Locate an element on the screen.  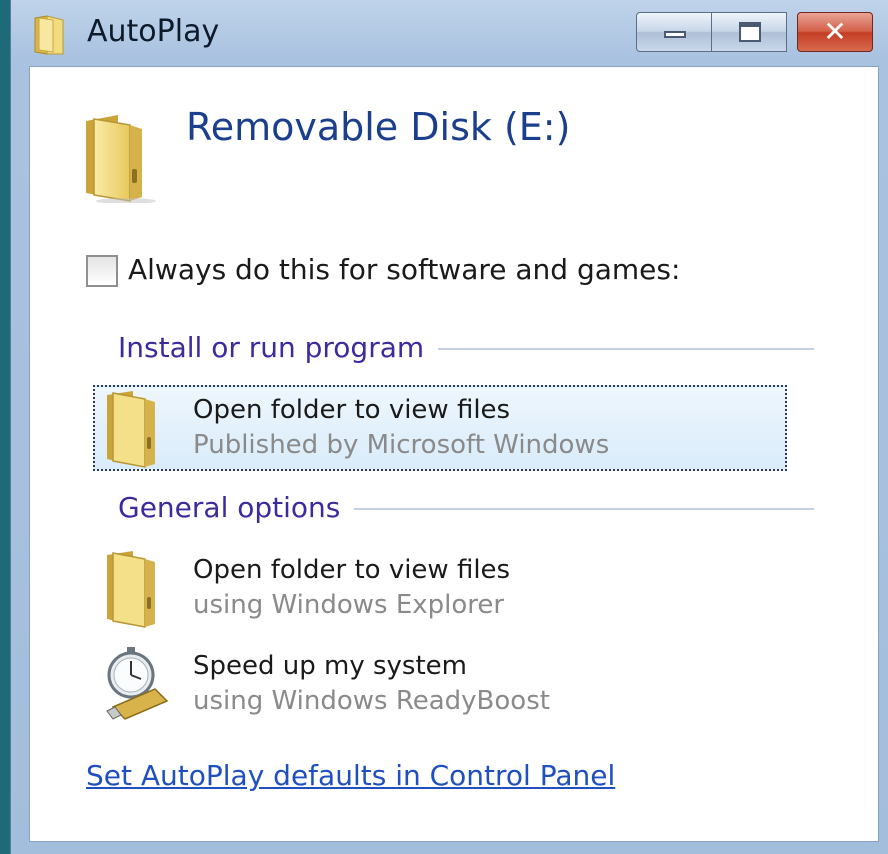
device-title: Removable Disk (E:) is located at coordinates (378, 127).